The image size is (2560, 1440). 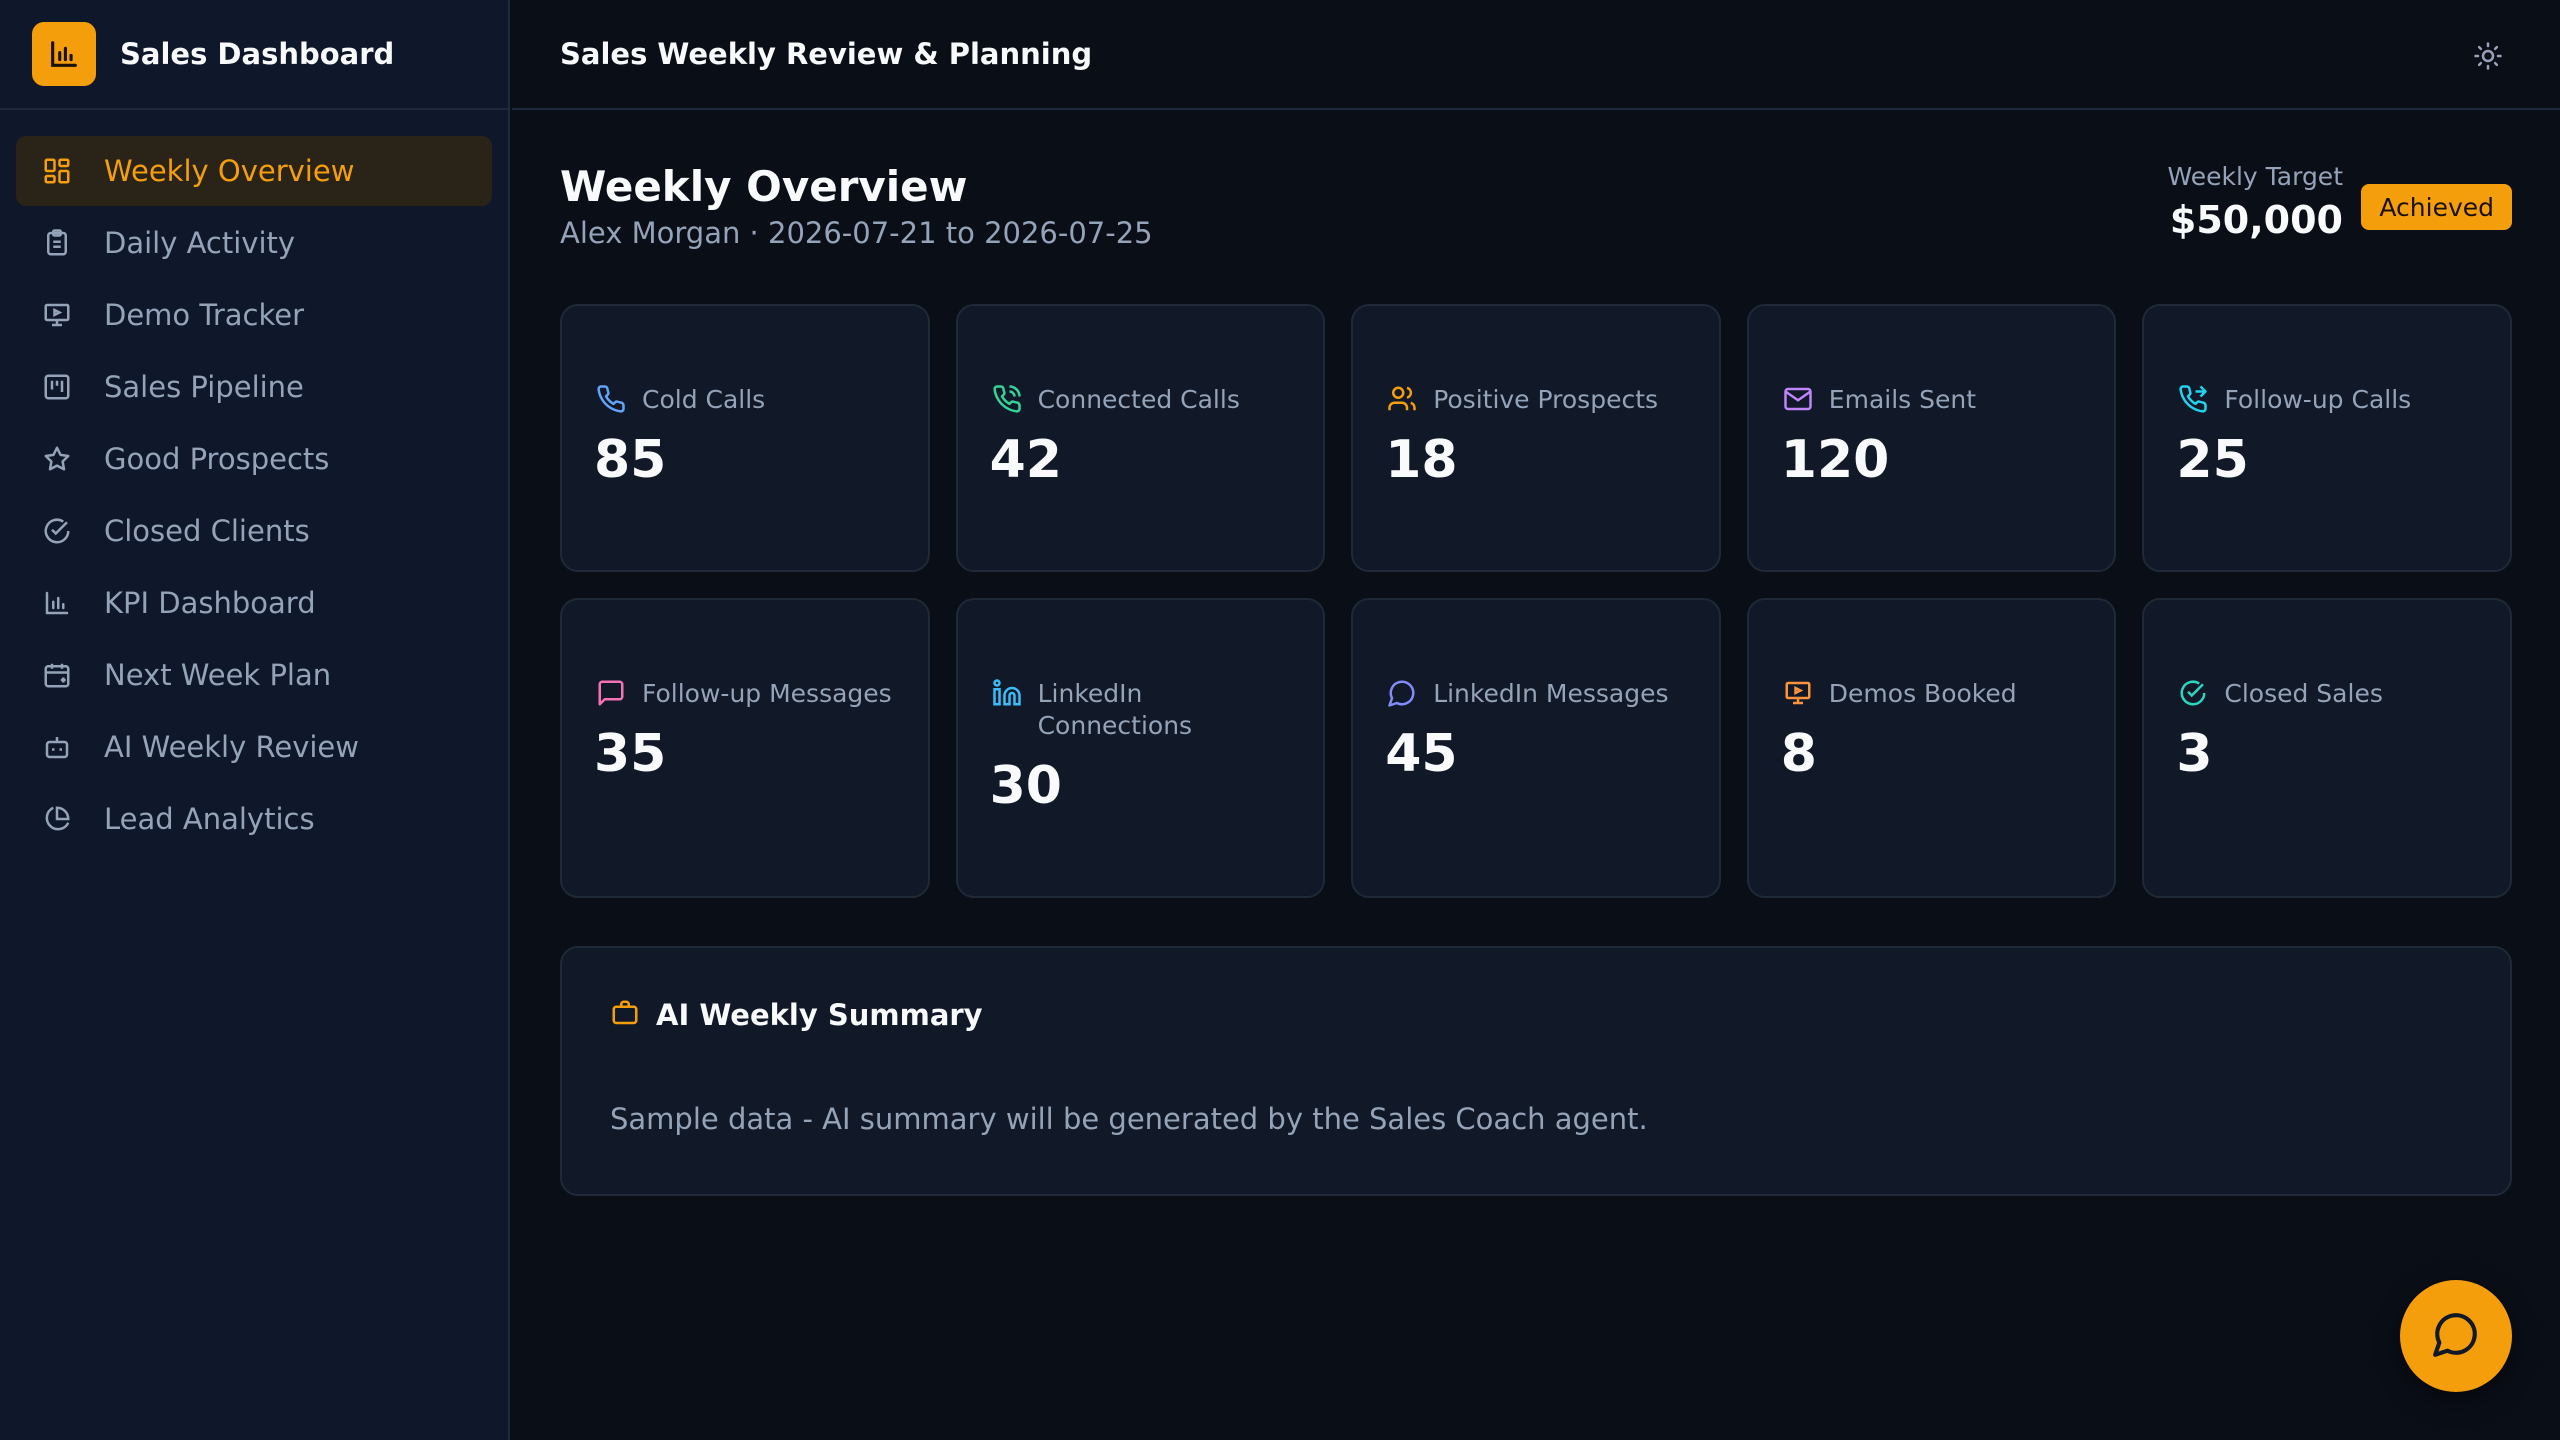 What do you see at coordinates (2193, 399) in the screenshot?
I see `phone-forwarded-icon` at bounding box center [2193, 399].